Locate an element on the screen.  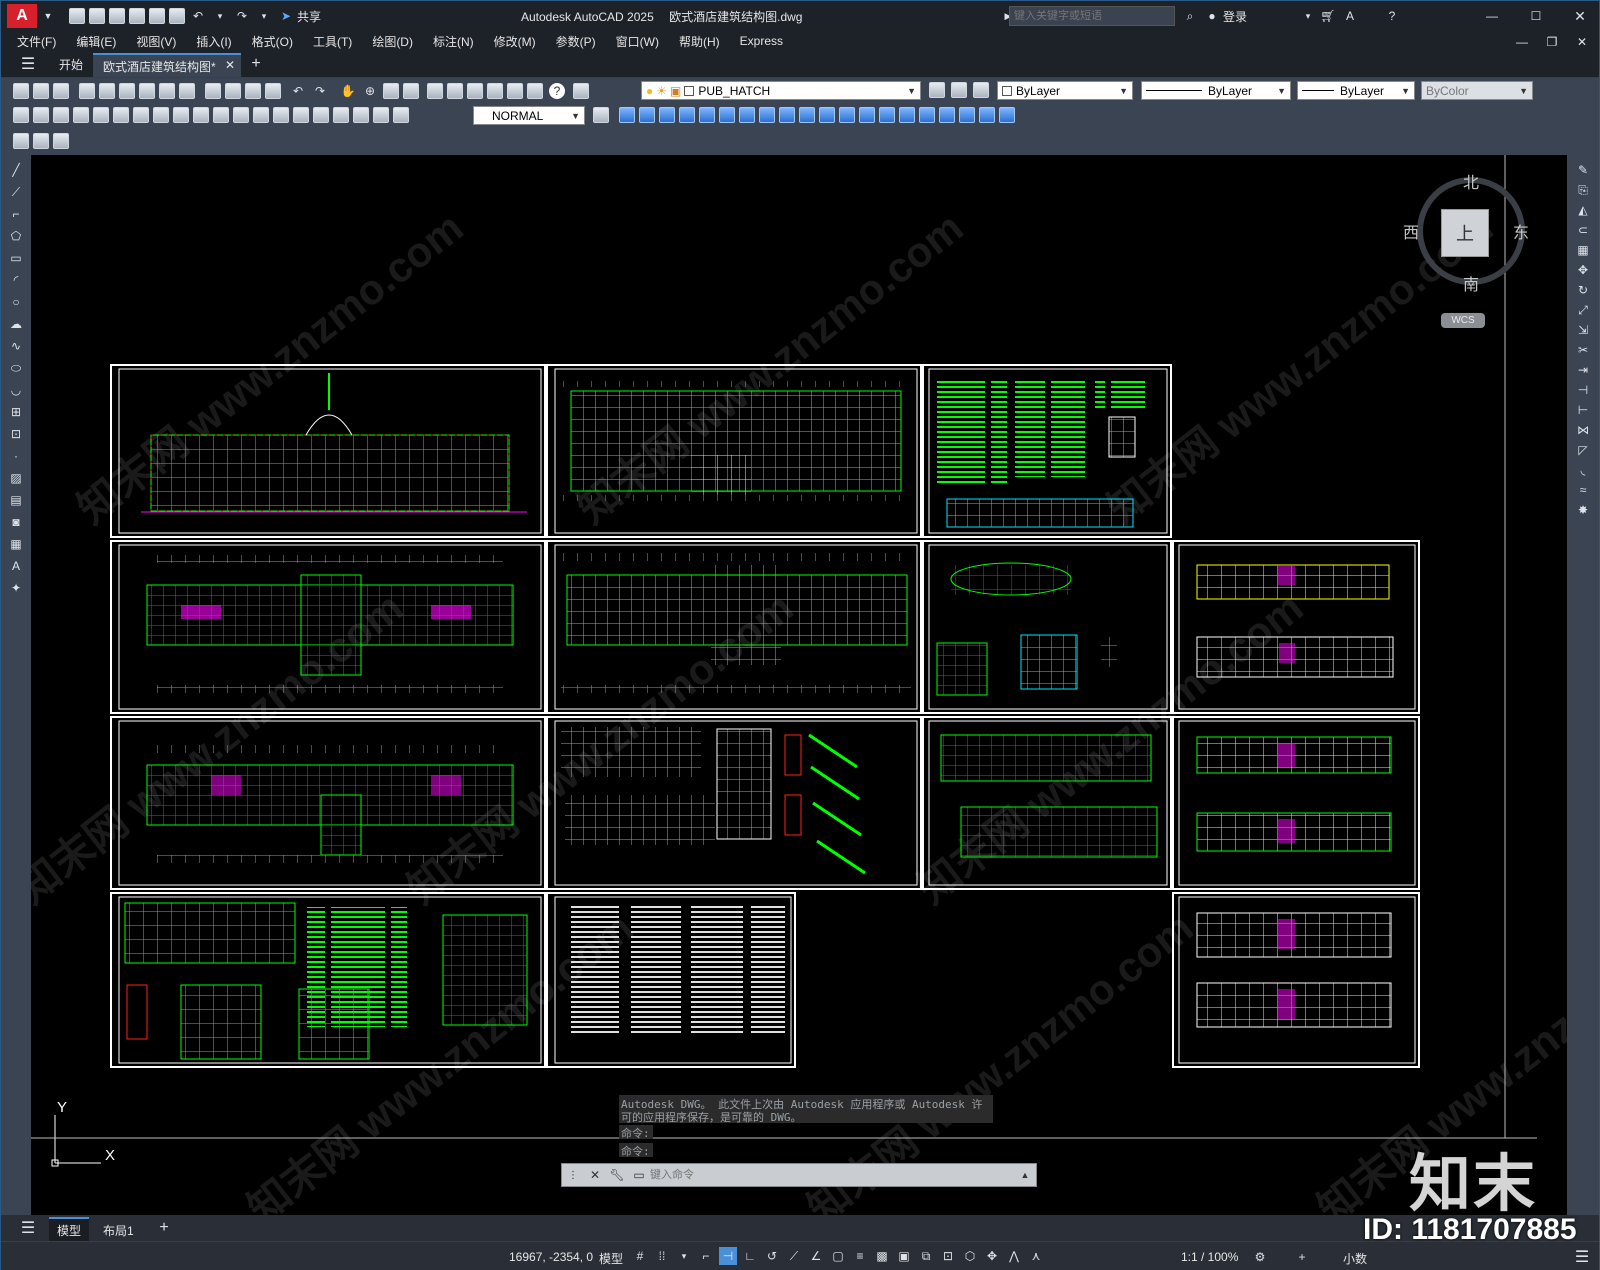
chamfer-icon: ◸ is located at coordinates (1583, 450).